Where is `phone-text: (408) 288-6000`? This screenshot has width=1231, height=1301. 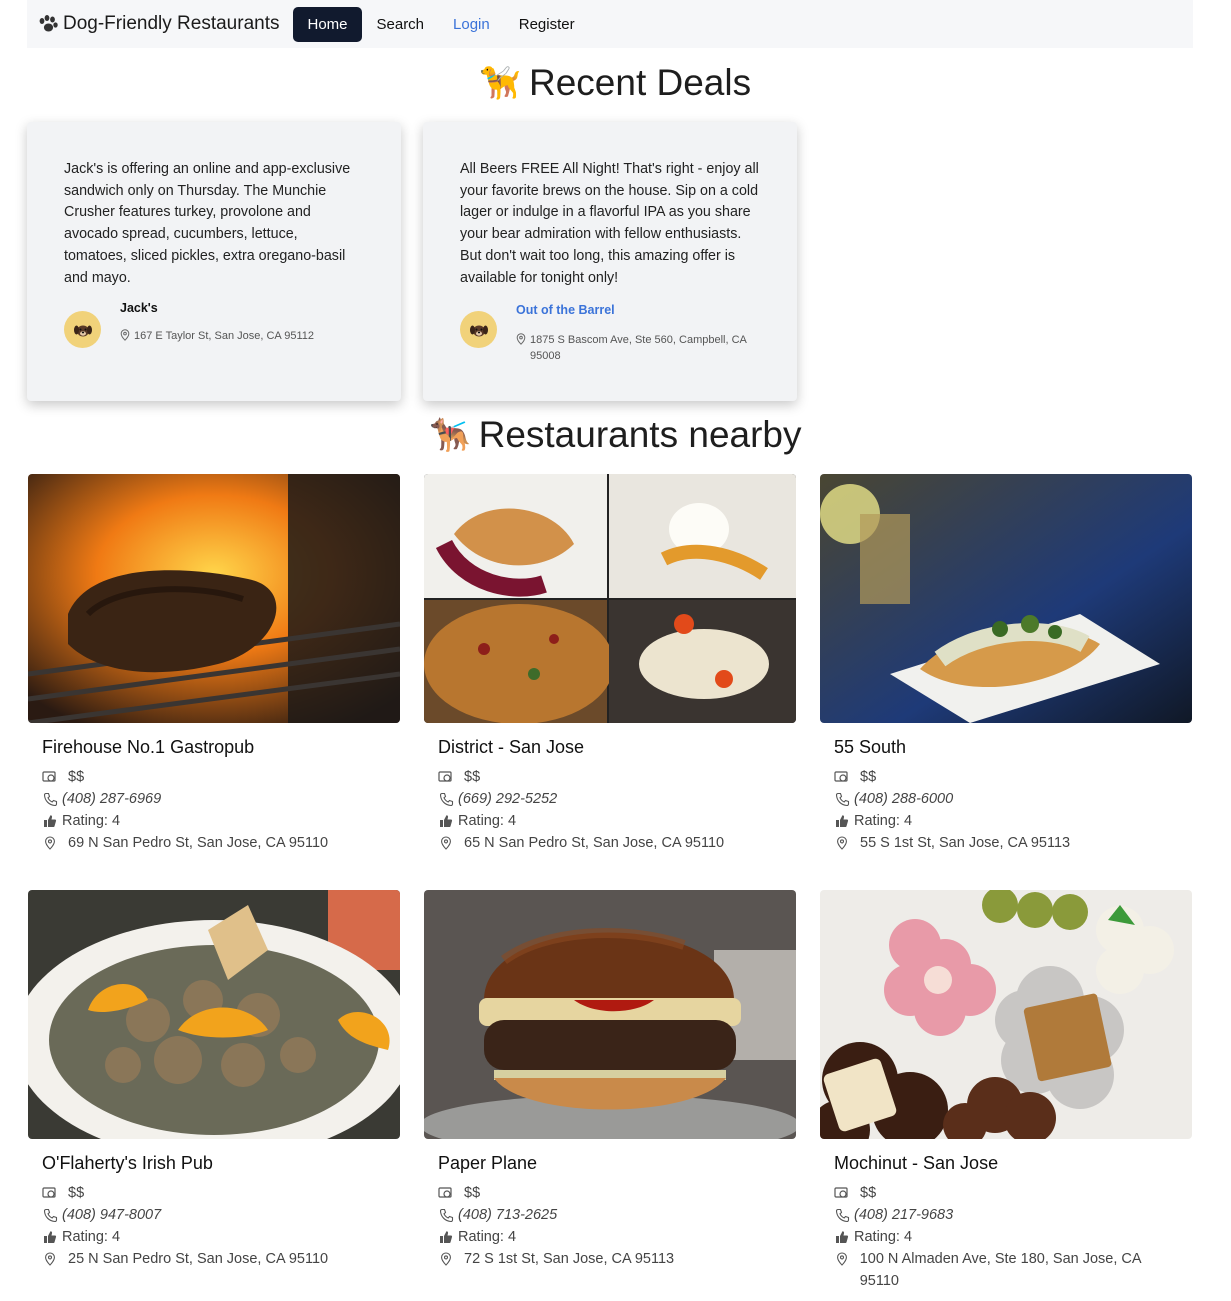
phone-text: (408) 288-6000 is located at coordinates (903, 799).